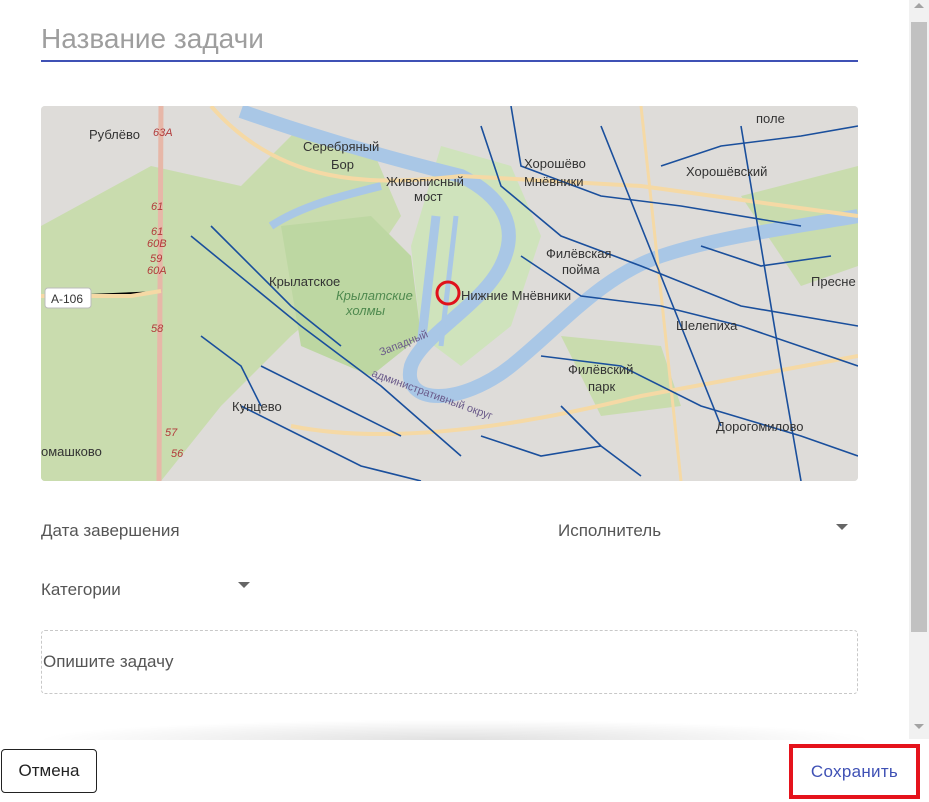 This screenshot has height=802, width=929. Describe the element at coordinates (707, 325) in the screenshot. I see `map-label: Шелепиха` at that location.